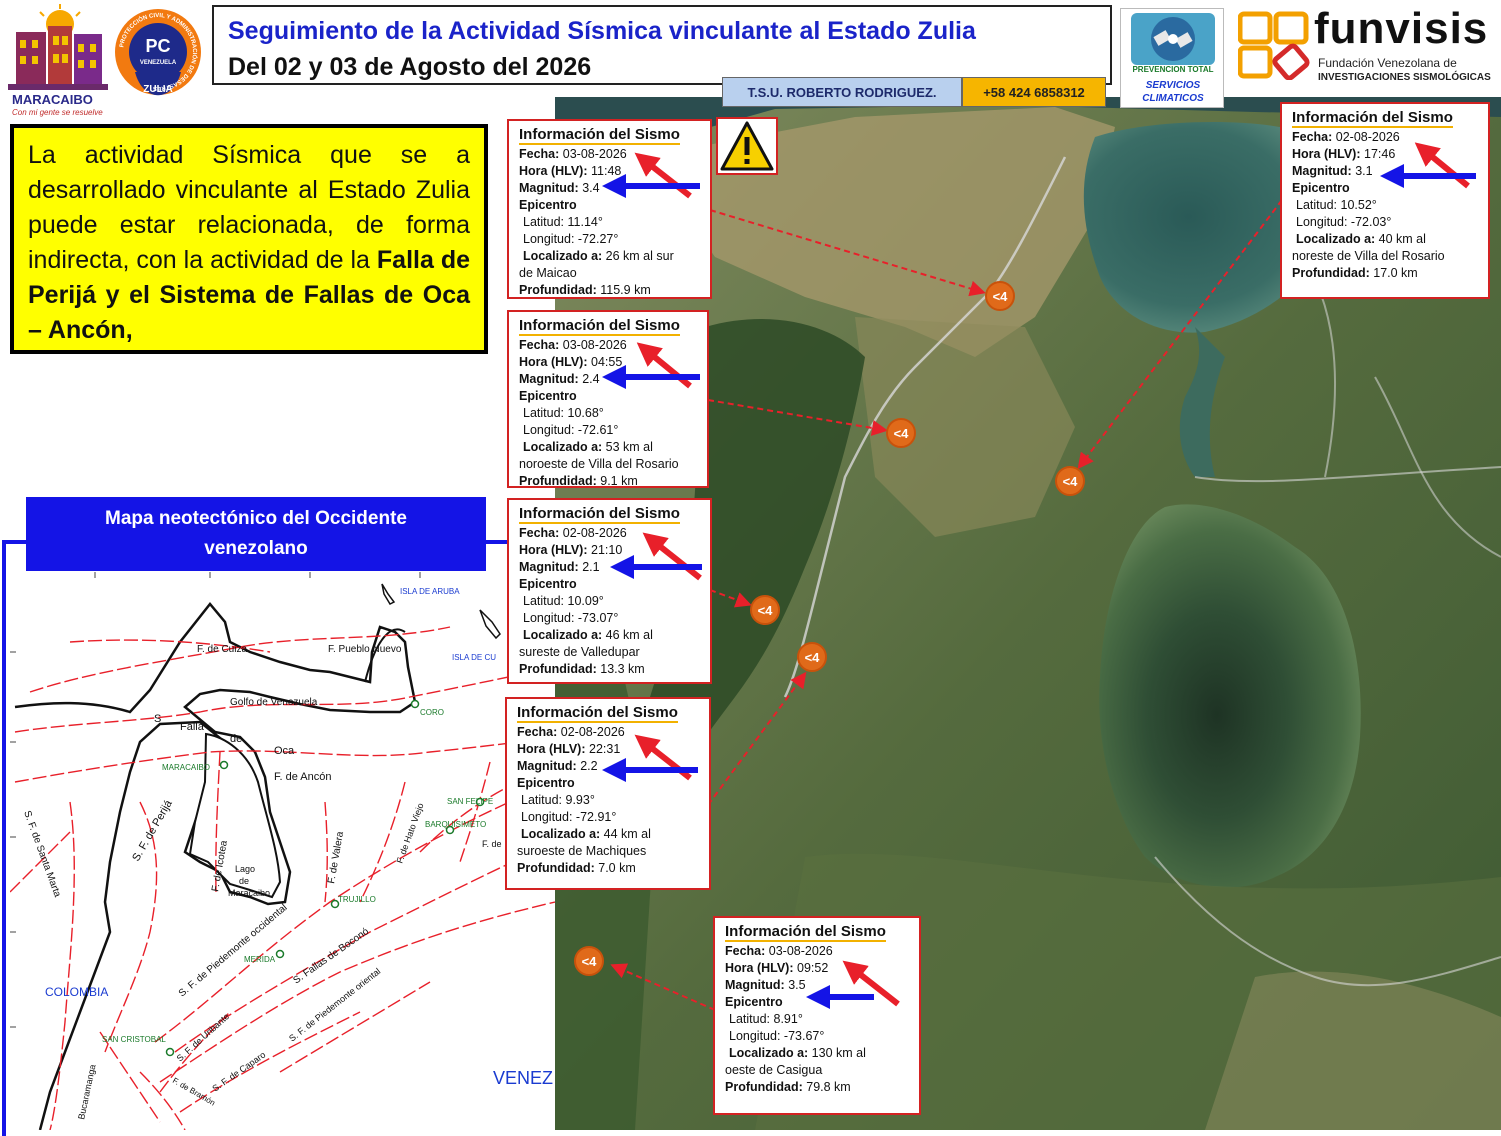 The image size is (1501, 1136). What do you see at coordinates (585, 601) in the screenshot?
I see `quake-latitud: 10.09°` at bounding box center [585, 601].